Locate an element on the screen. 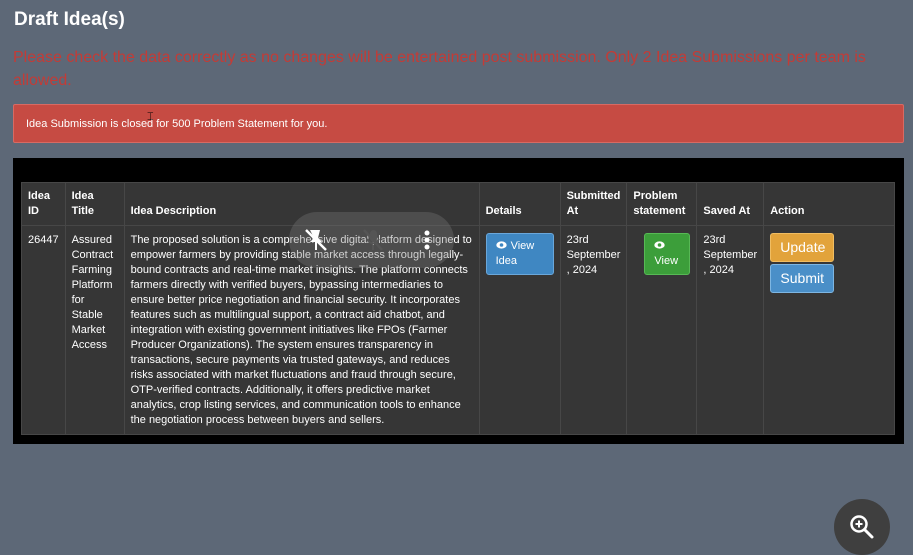 The width and height of the screenshot is (913, 555). header-action: Action is located at coordinates (829, 204).